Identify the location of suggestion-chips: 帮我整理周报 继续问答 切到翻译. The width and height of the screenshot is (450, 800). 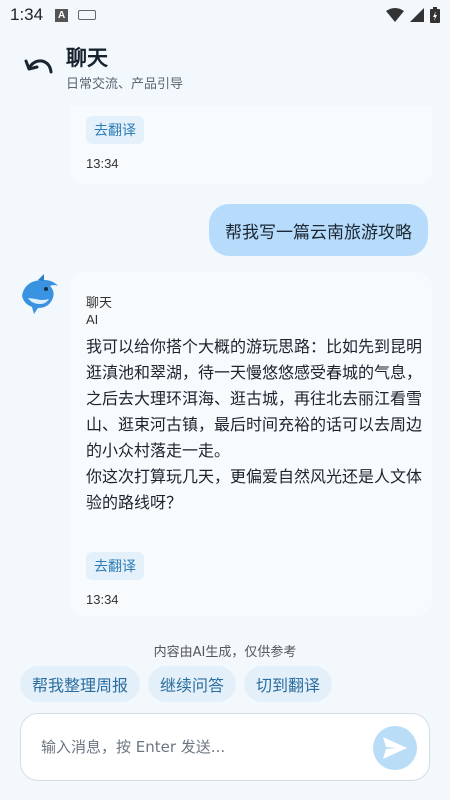
(176, 684).